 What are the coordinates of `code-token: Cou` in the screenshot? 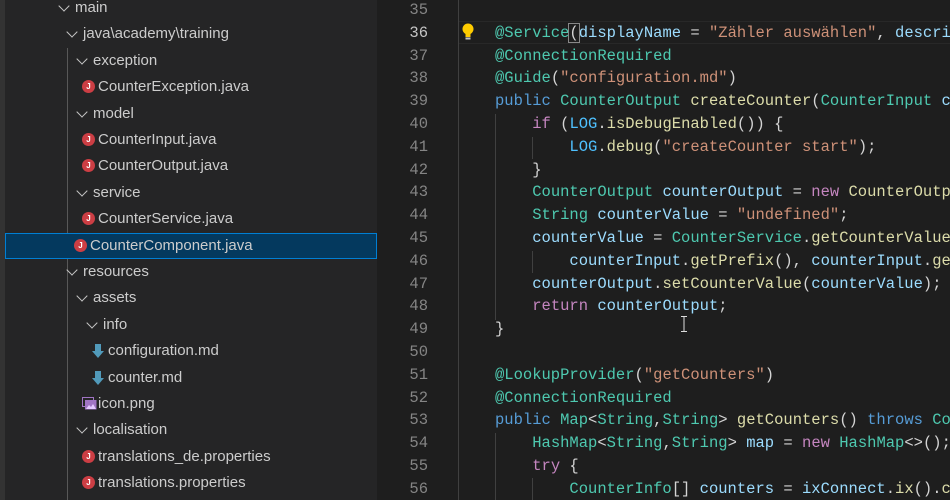 It's located at (941, 420).